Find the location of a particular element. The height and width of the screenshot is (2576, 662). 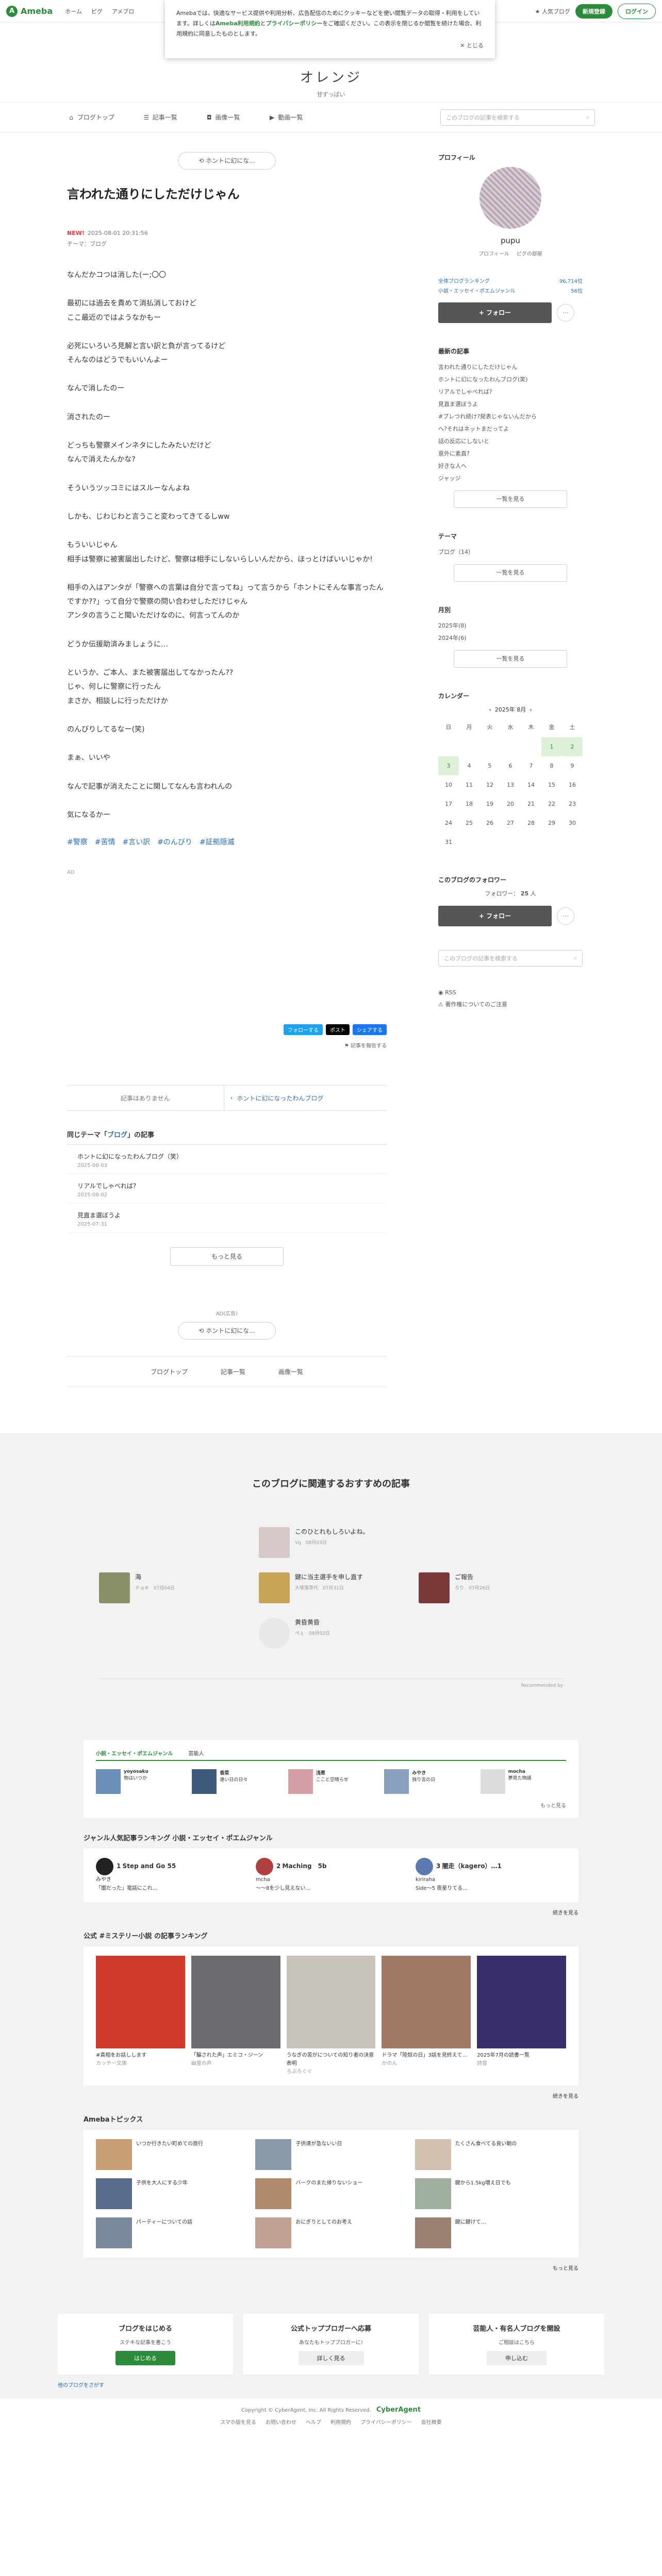

topic-item: 子供達が急ないい日 is located at coordinates (331, 2155).